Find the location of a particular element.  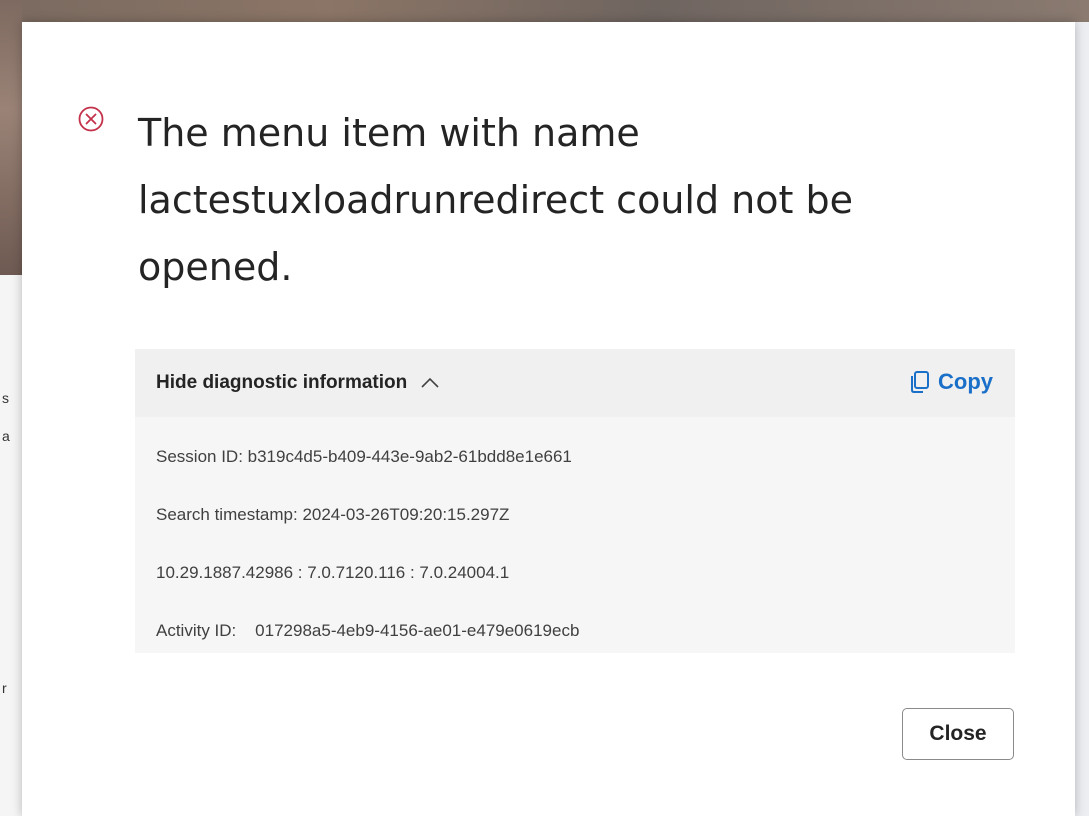

background-text-fragment: r is located at coordinates (4, 688).